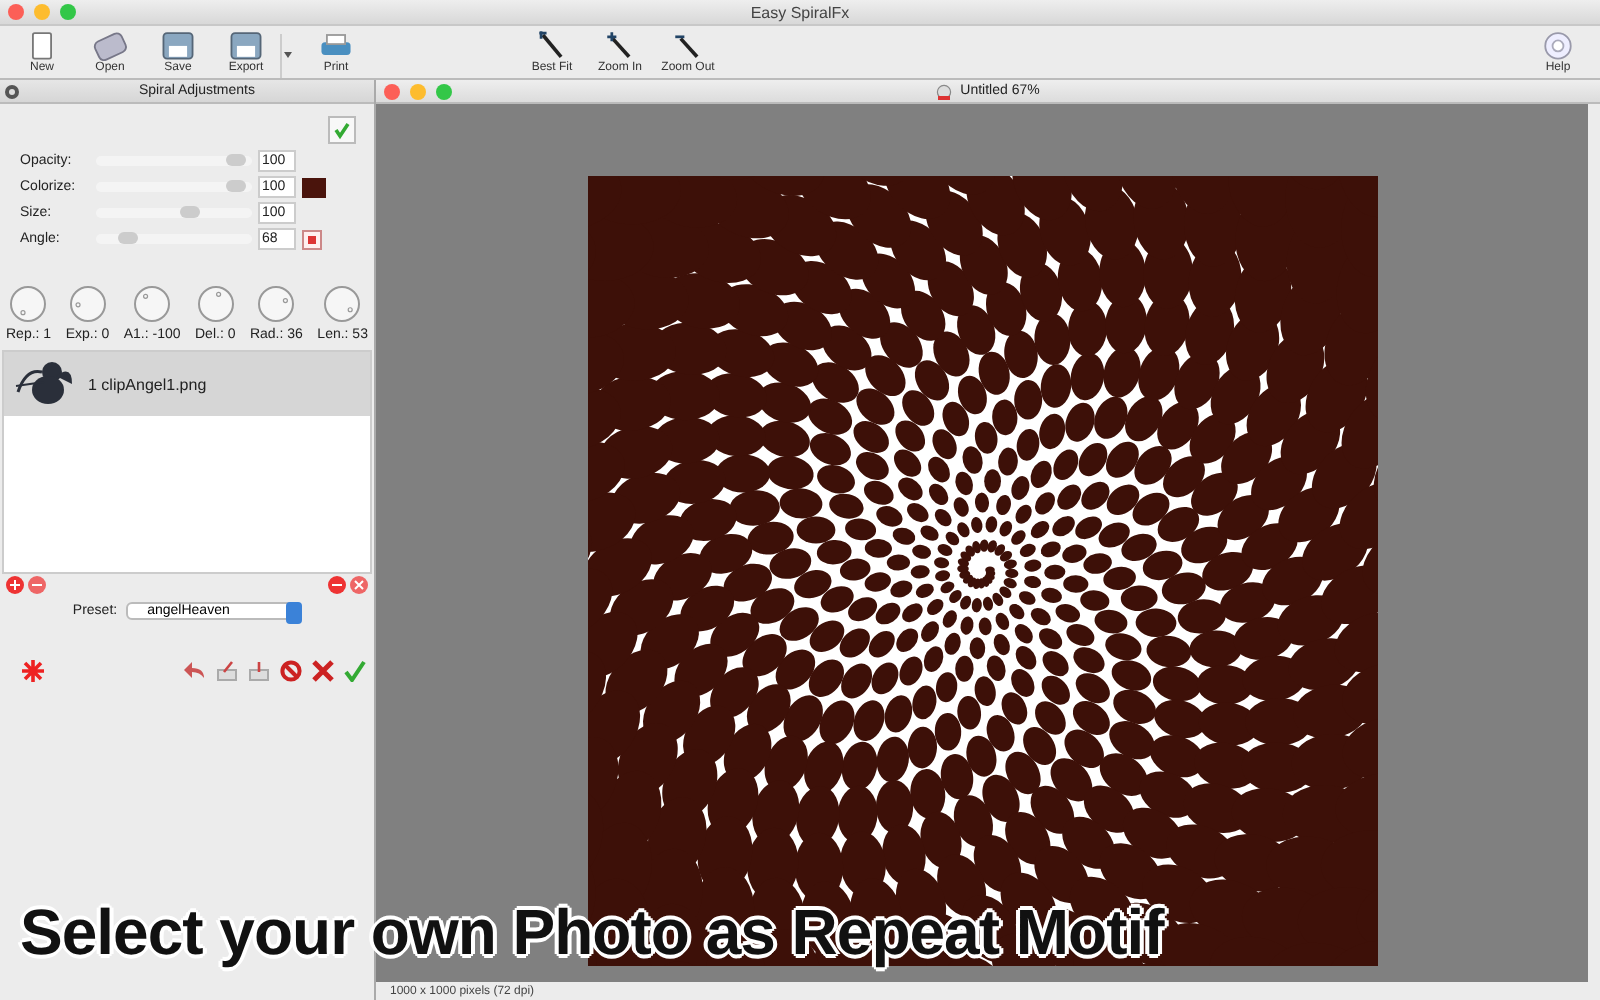 The width and height of the screenshot is (1600, 1000). I want to click on checkmark-icon, so click(355, 671).